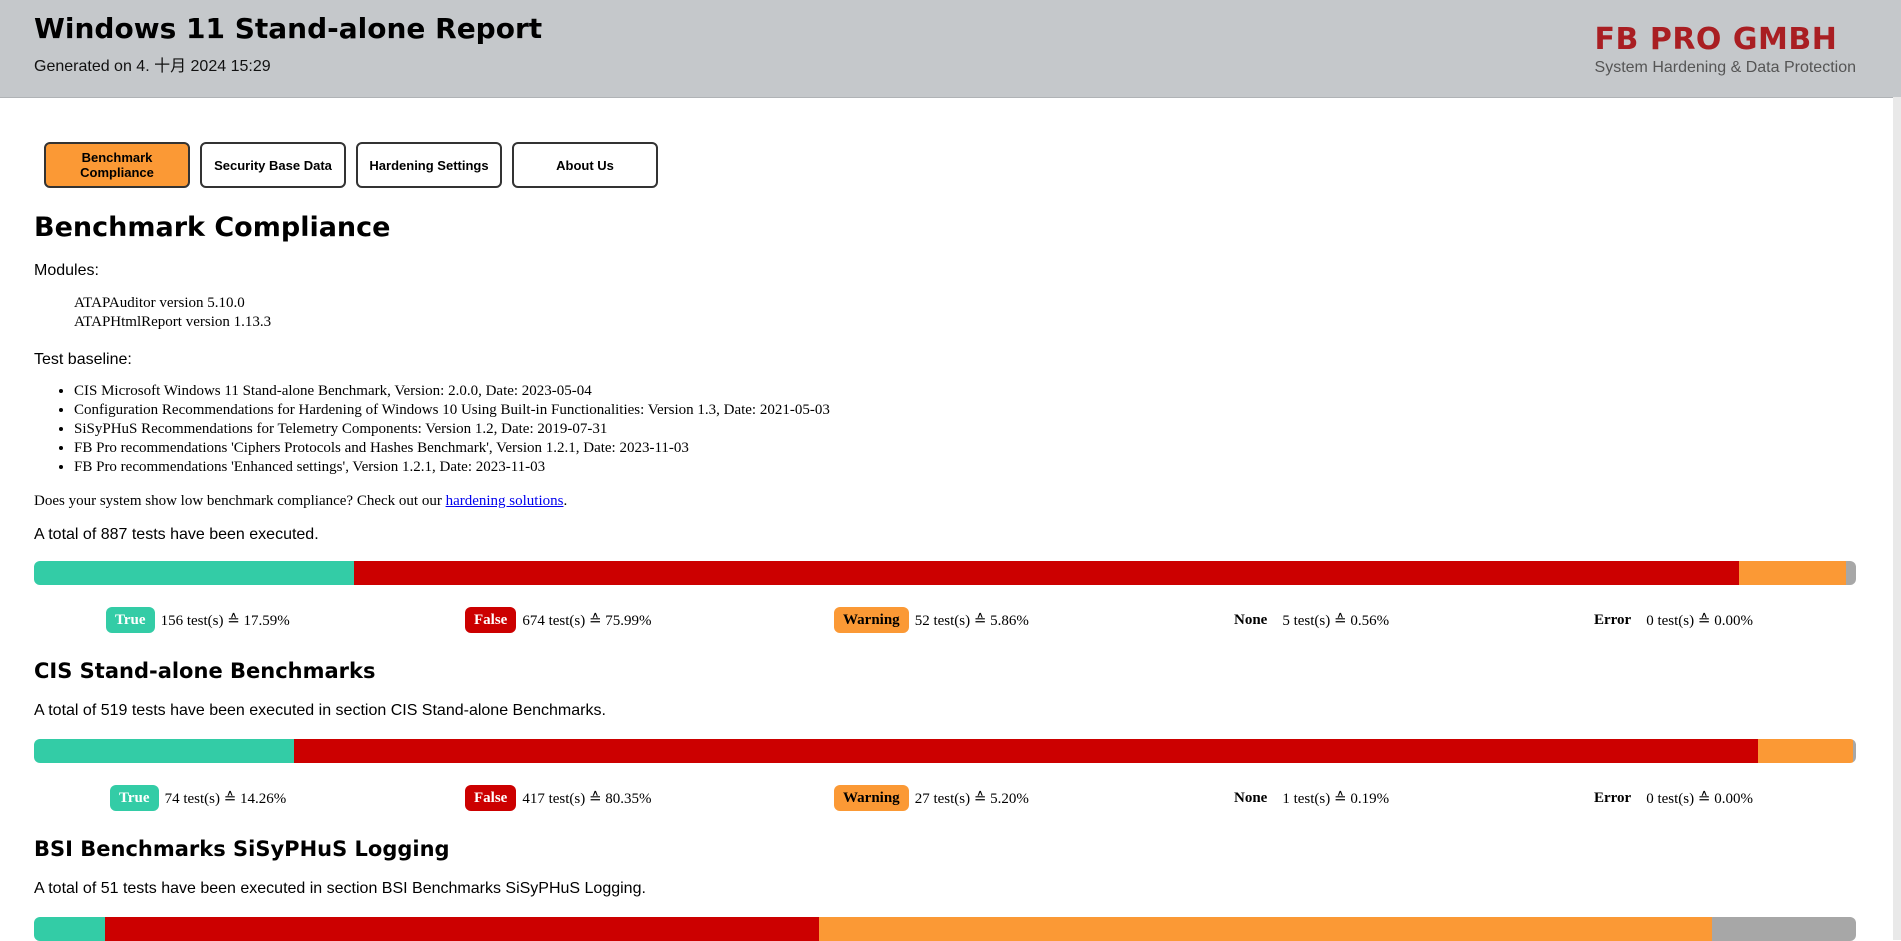 The width and height of the screenshot is (1901, 941). I want to click on legend-true: True 74 test(s) ≙ 14.26%, so click(198, 798).